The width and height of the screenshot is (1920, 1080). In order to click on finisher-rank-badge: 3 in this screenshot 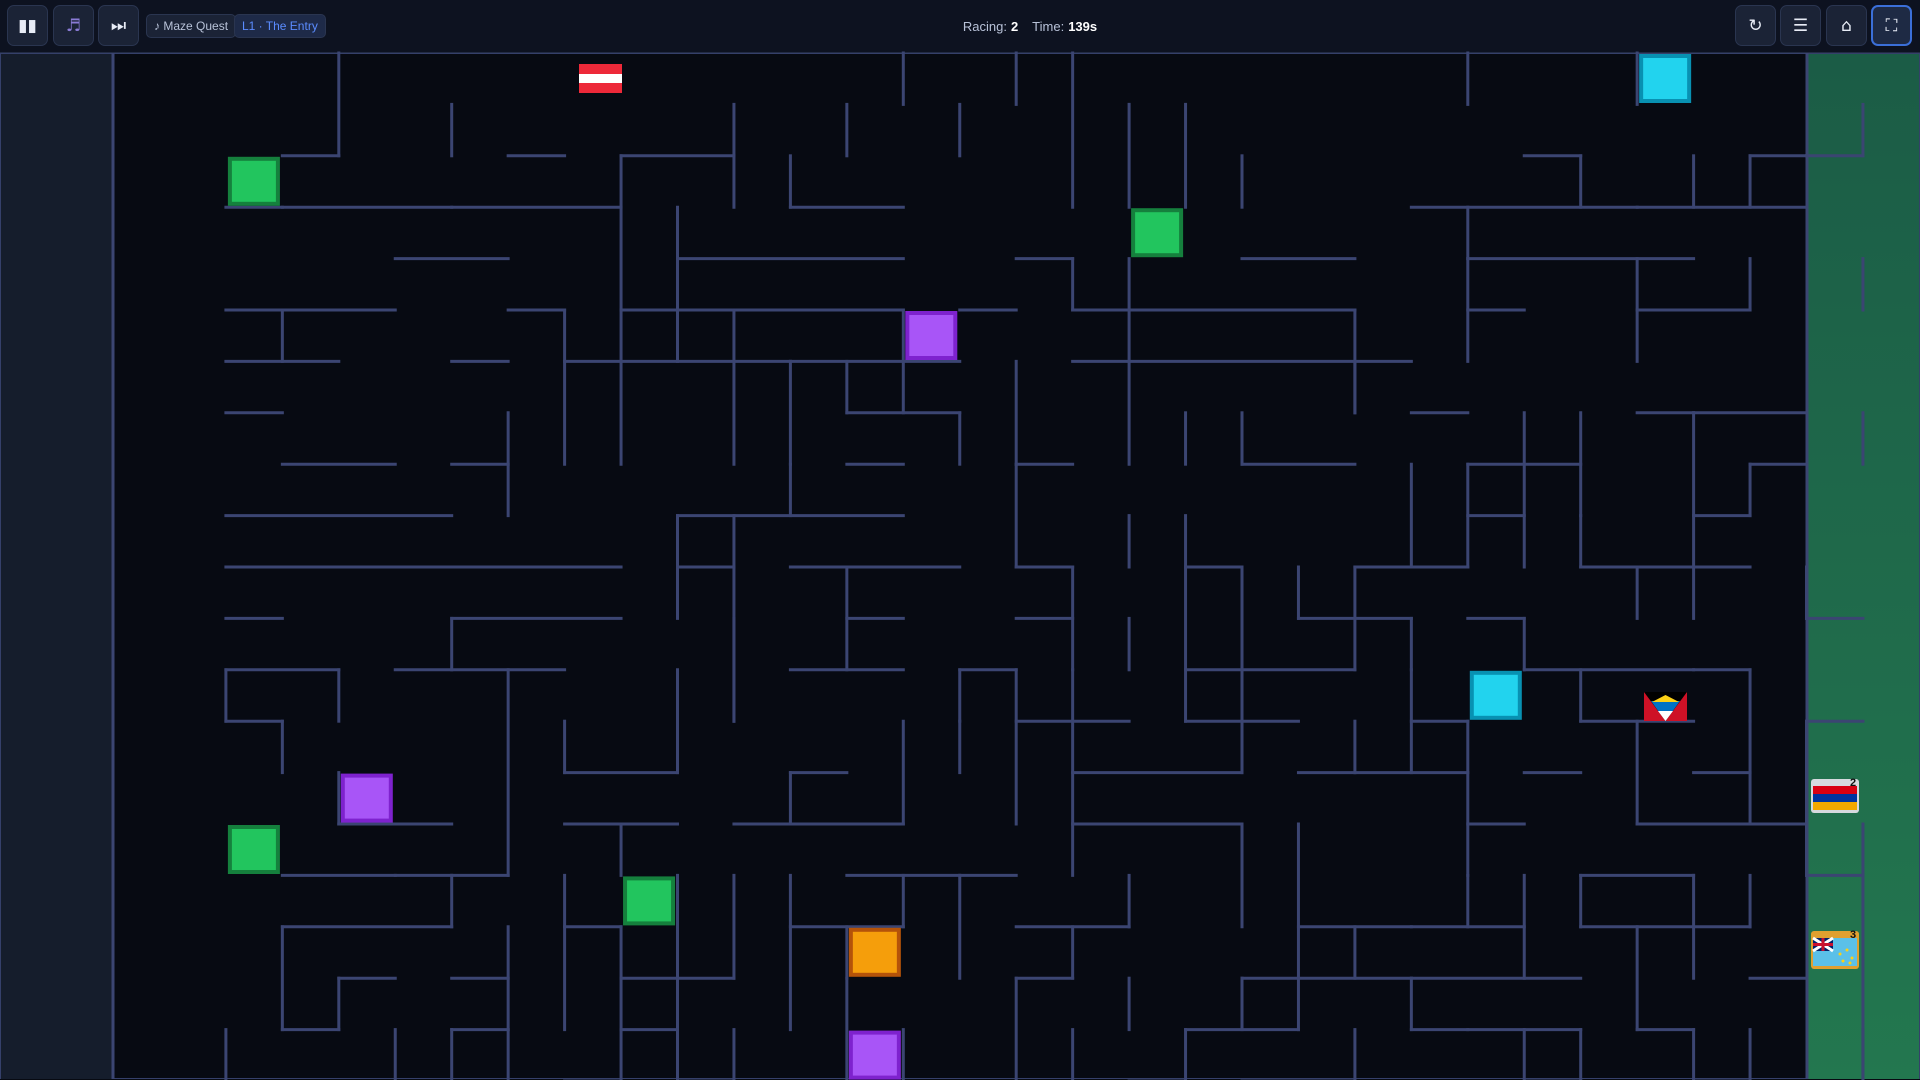, I will do `click(1853, 935)`.